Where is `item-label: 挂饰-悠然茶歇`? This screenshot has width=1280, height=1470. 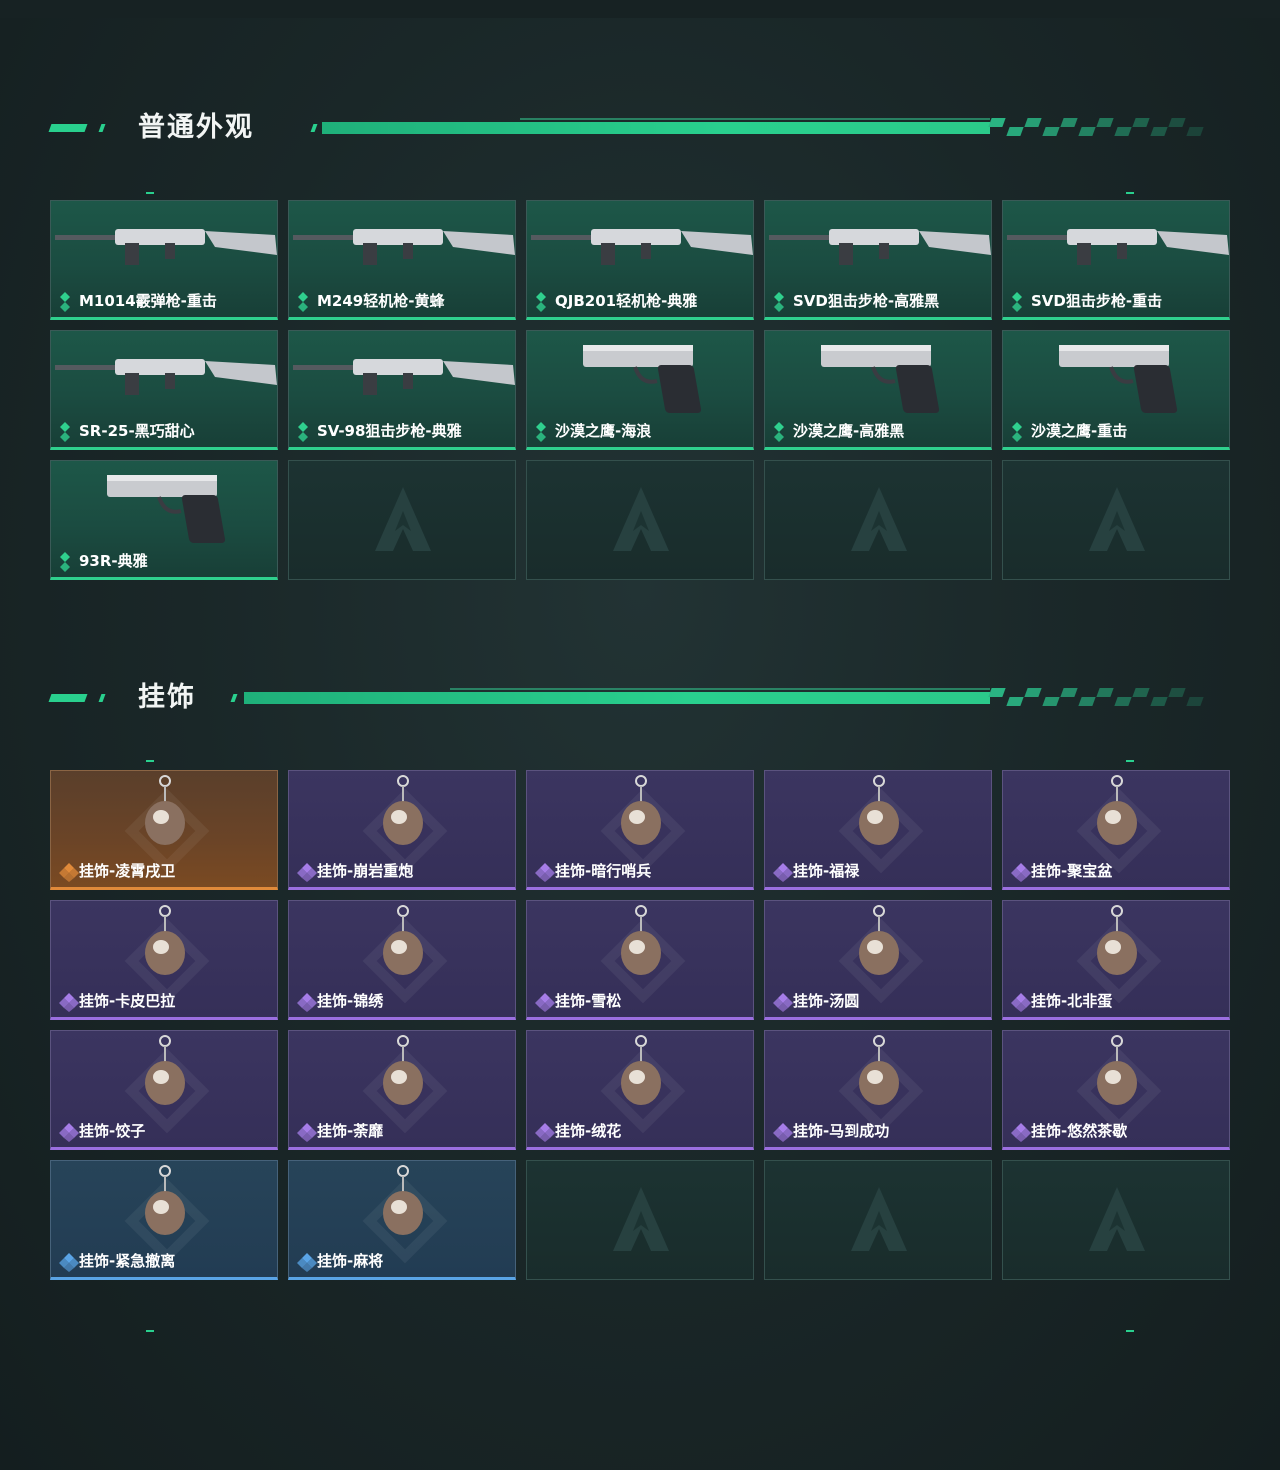 item-label: 挂饰-悠然茶歇 is located at coordinates (1069, 1131).